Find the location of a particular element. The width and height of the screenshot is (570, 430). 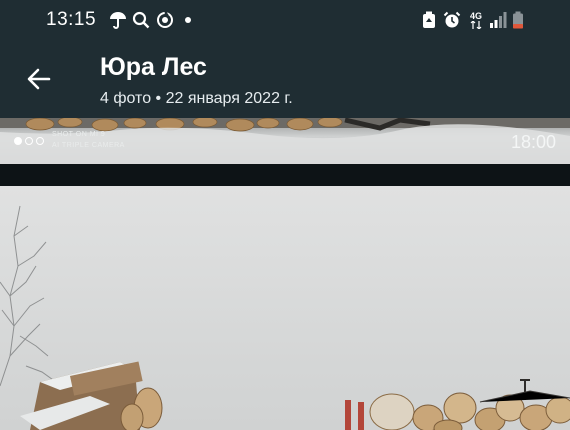

camera-watermark-line2: AI TRIPLE CAMERA is located at coordinates (88, 145).